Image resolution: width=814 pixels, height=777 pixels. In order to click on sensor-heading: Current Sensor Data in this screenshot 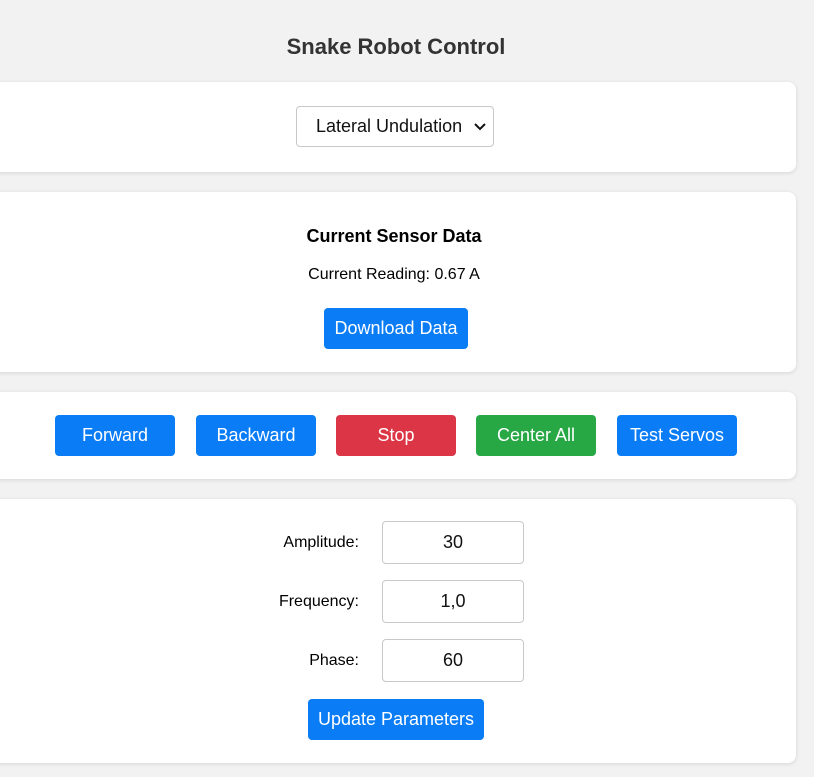, I will do `click(394, 236)`.